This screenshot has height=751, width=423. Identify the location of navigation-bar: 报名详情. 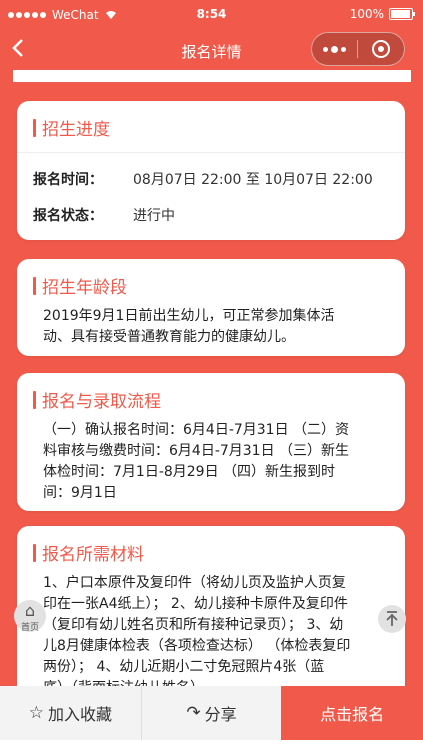
(211, 50).